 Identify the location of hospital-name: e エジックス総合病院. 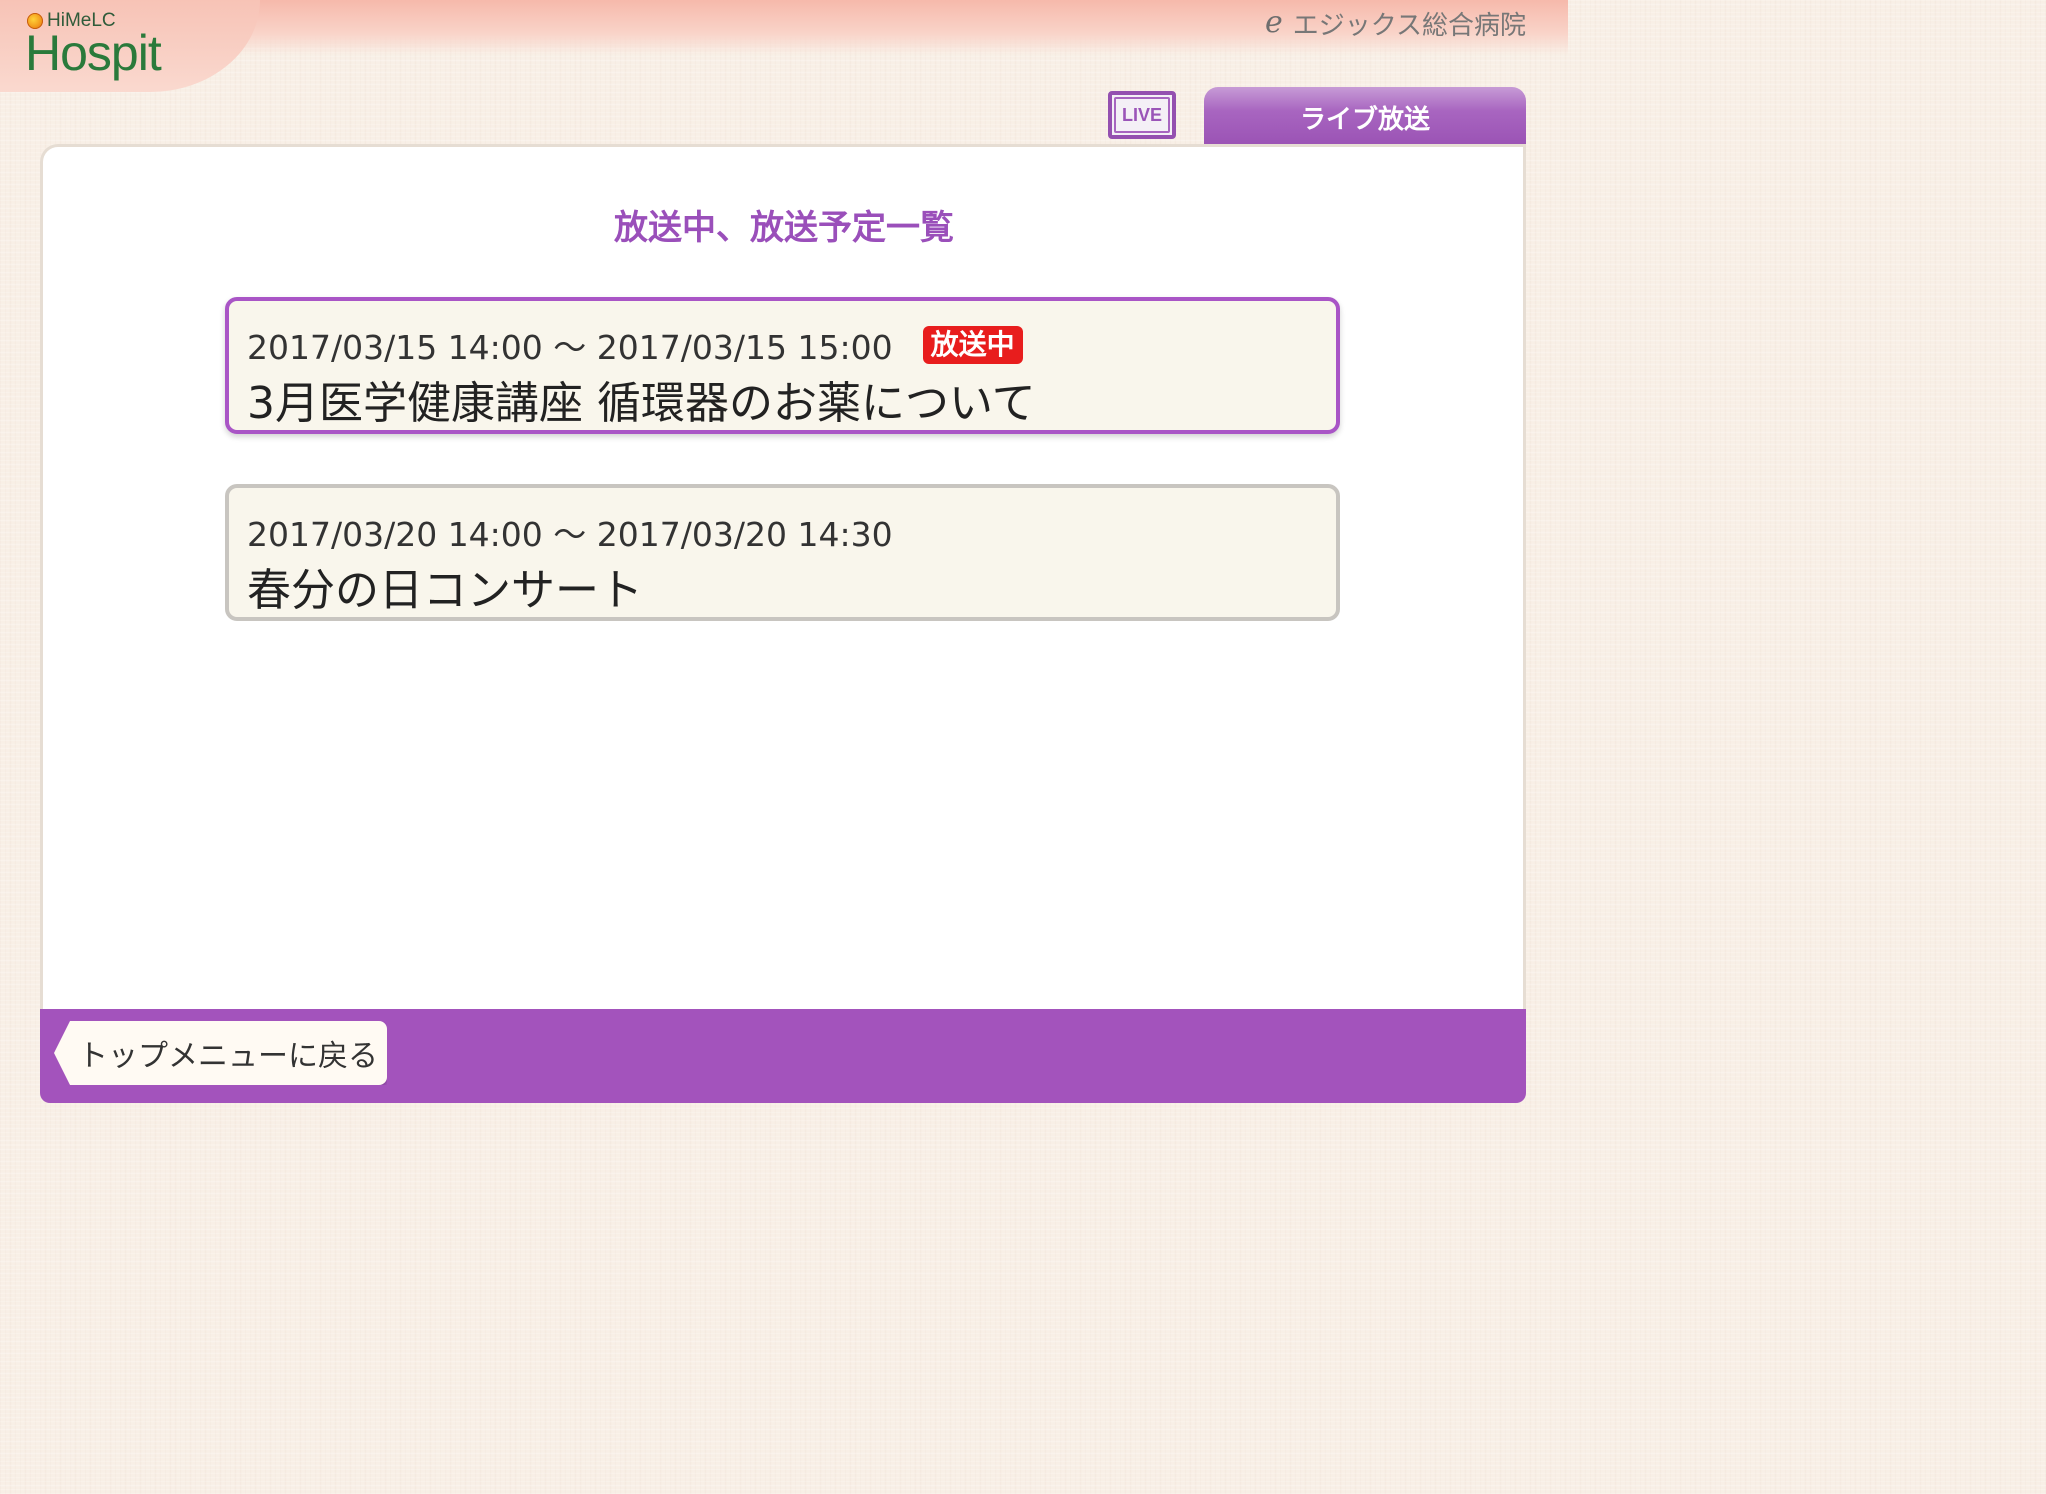
(1395, 23).